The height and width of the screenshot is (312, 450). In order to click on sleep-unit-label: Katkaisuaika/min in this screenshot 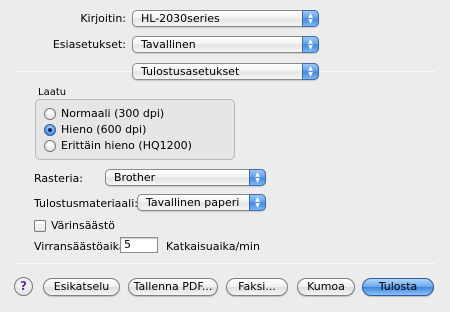, I will do `click(213, 246)`.